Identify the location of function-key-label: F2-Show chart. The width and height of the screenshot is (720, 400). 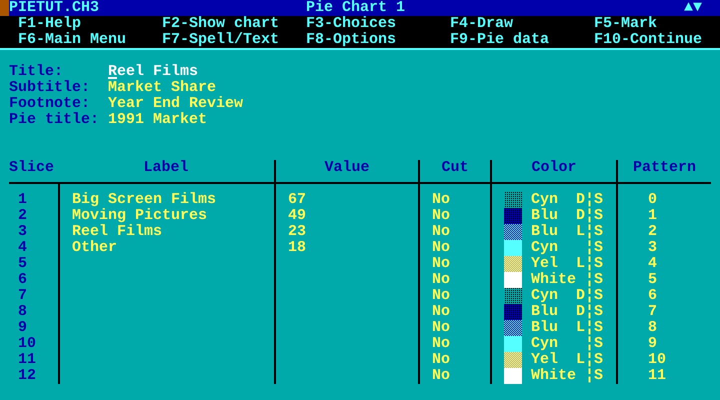
(234, 24).